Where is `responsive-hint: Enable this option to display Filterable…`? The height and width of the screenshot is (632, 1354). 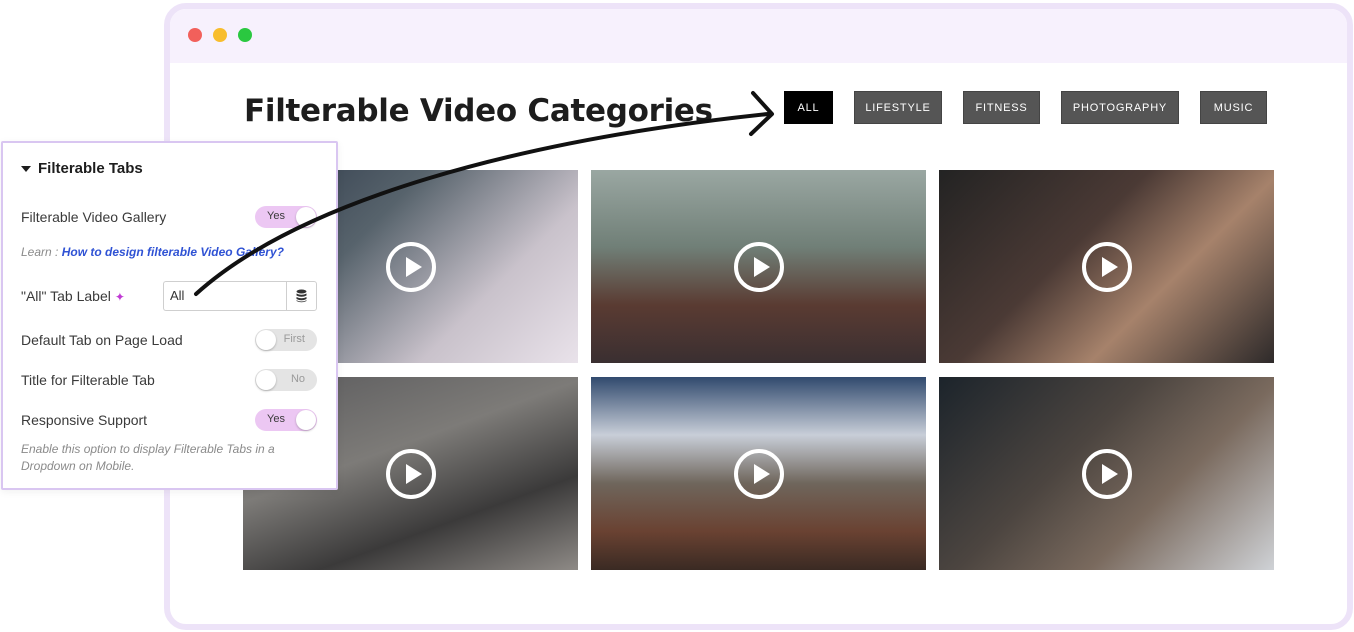
responsive-hint: Enable this option to display Filterable… is located at coordinates (148, 457).